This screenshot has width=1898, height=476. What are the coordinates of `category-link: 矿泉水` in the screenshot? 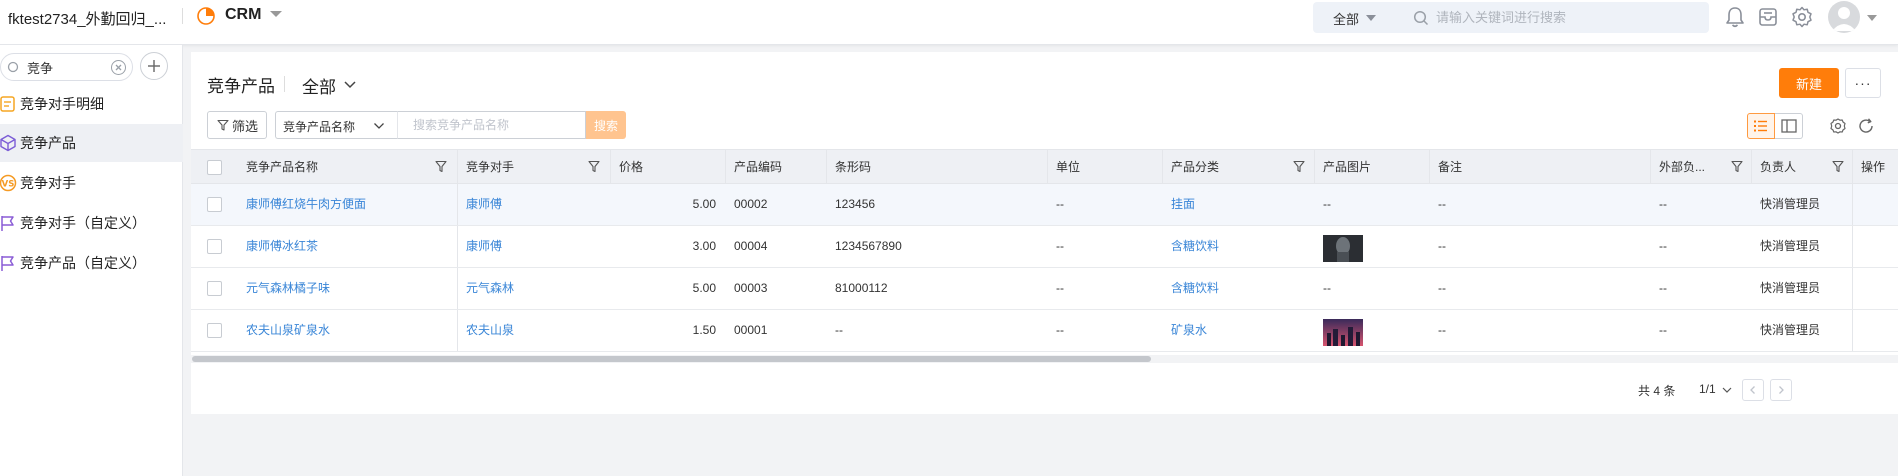 It's located at (1239, 330).